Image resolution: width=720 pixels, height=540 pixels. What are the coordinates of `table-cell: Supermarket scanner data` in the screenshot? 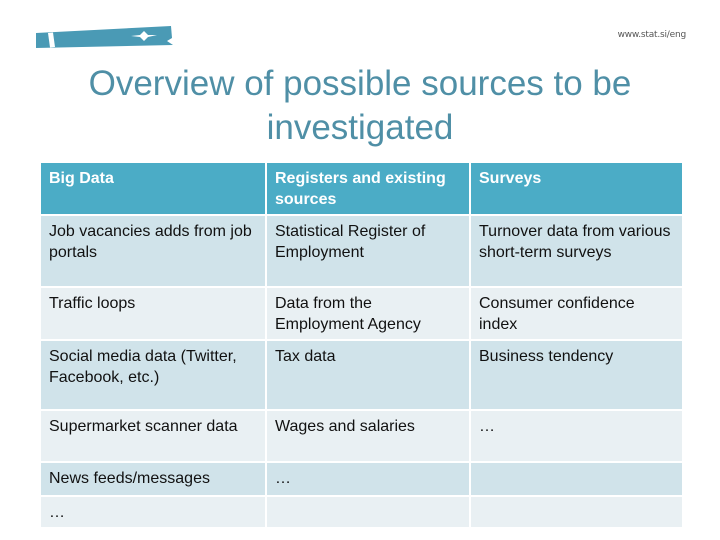 It's located at (153, 436).